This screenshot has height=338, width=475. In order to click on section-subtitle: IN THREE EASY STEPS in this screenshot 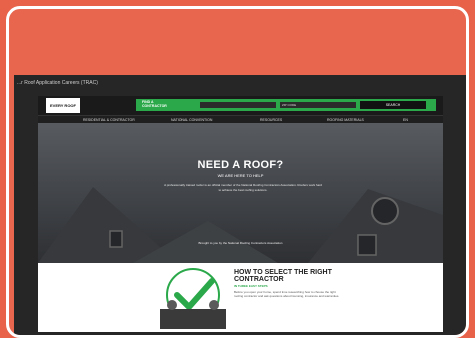, I will do `click(251, 286)`.